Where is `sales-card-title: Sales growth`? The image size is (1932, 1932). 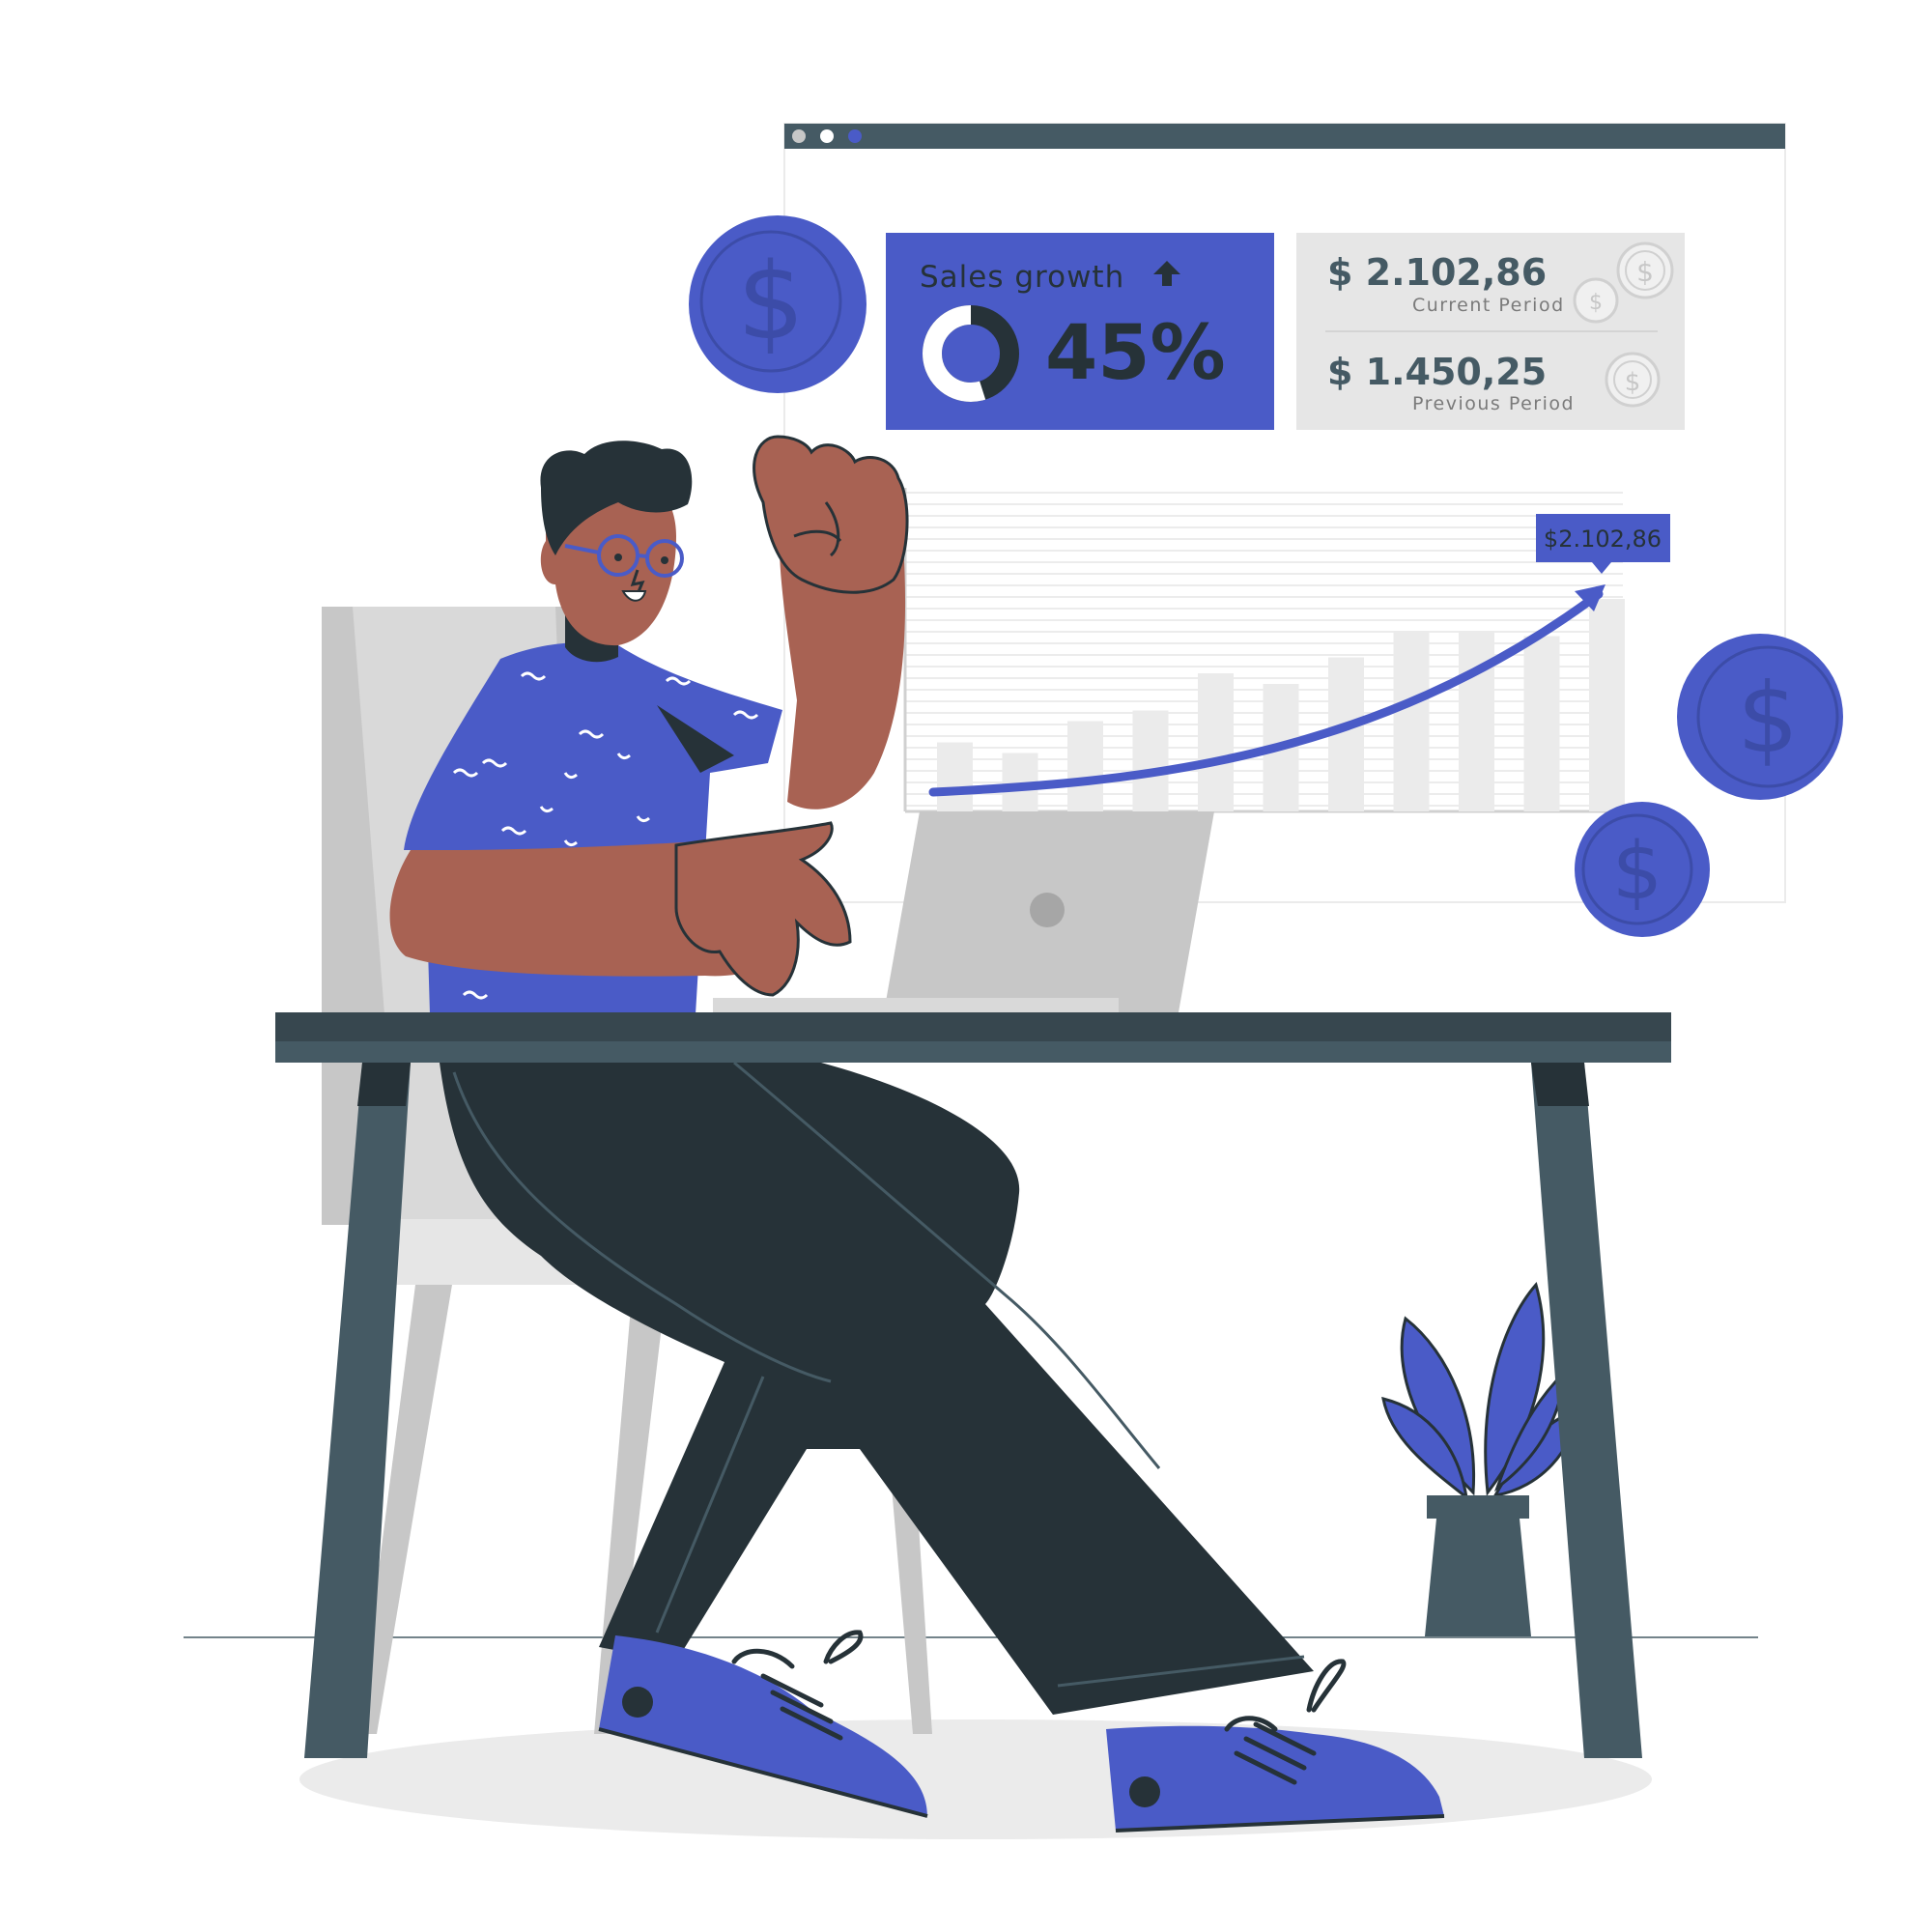 sales-card-title: Sales growth is located at coordinates (1022, 277).